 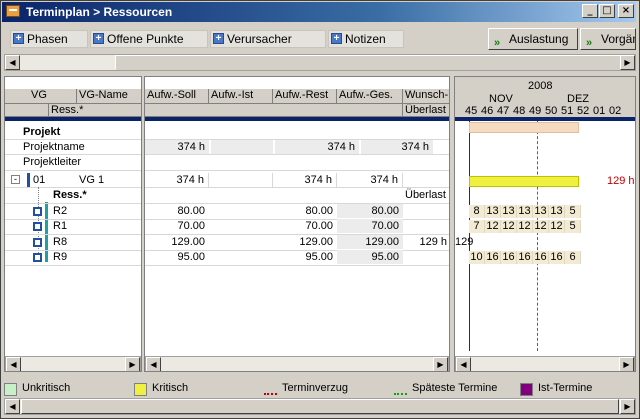 I want to click on resource-name: R9, so click(x=60, y=257).